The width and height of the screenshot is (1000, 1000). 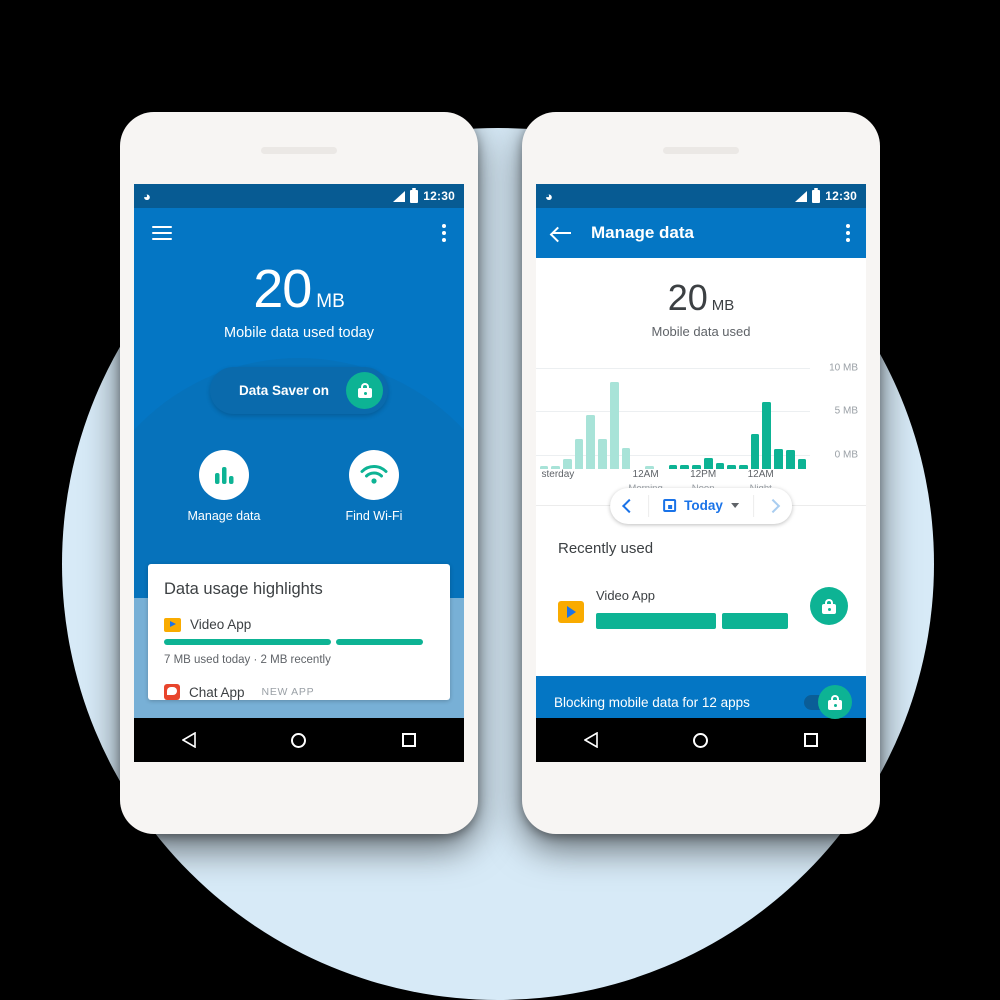 What do you see at coordinates (773, 505) in the screenshot?
I see `chevron-right-icon` at bounding box center [773, 505].